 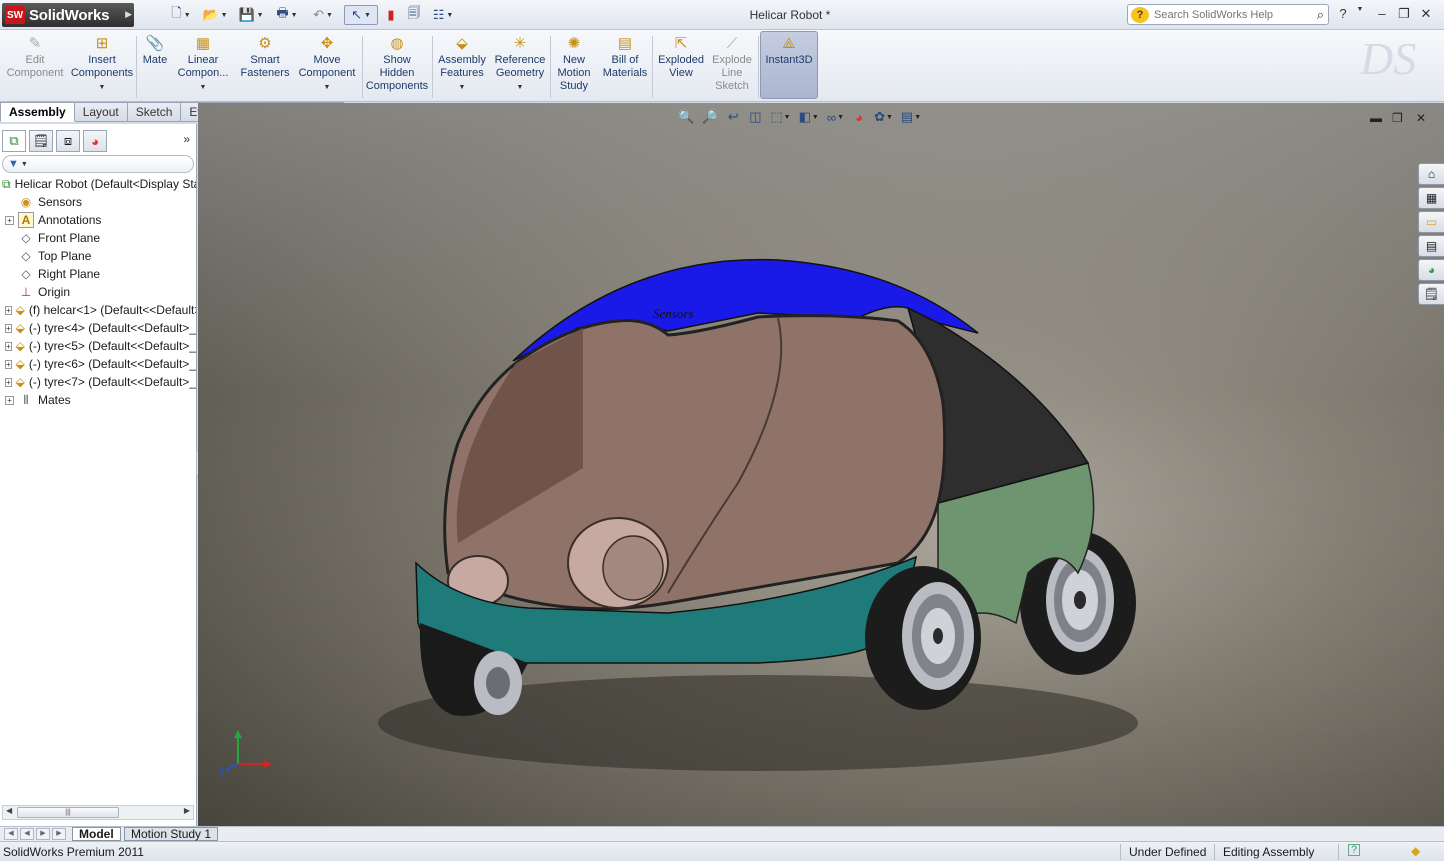 I want to click on minimize-button: –, so click(x=1382, y=13).